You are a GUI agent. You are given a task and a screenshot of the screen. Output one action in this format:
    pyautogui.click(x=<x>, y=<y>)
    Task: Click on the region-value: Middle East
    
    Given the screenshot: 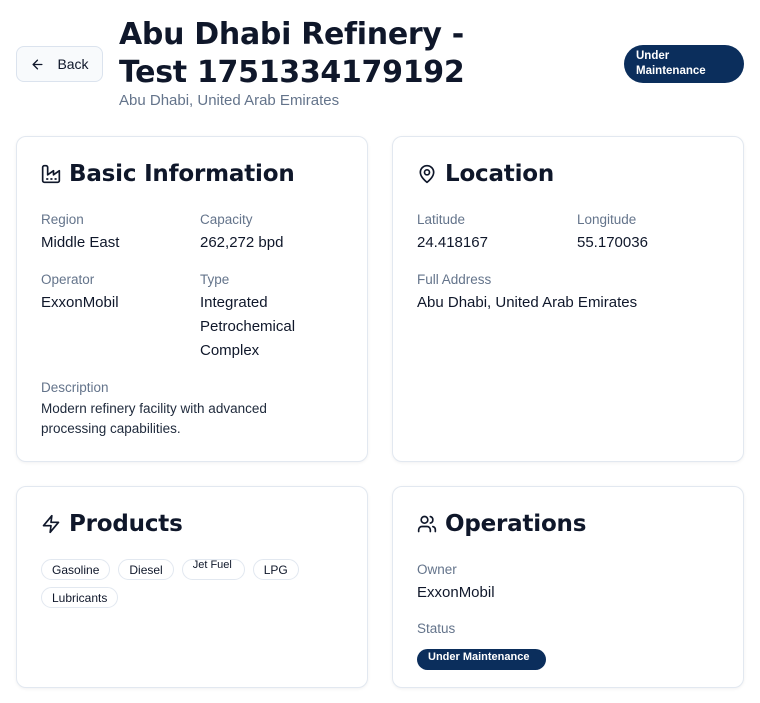 What is the action you would take?
    pyautogui.click(x=80, y=242)
    